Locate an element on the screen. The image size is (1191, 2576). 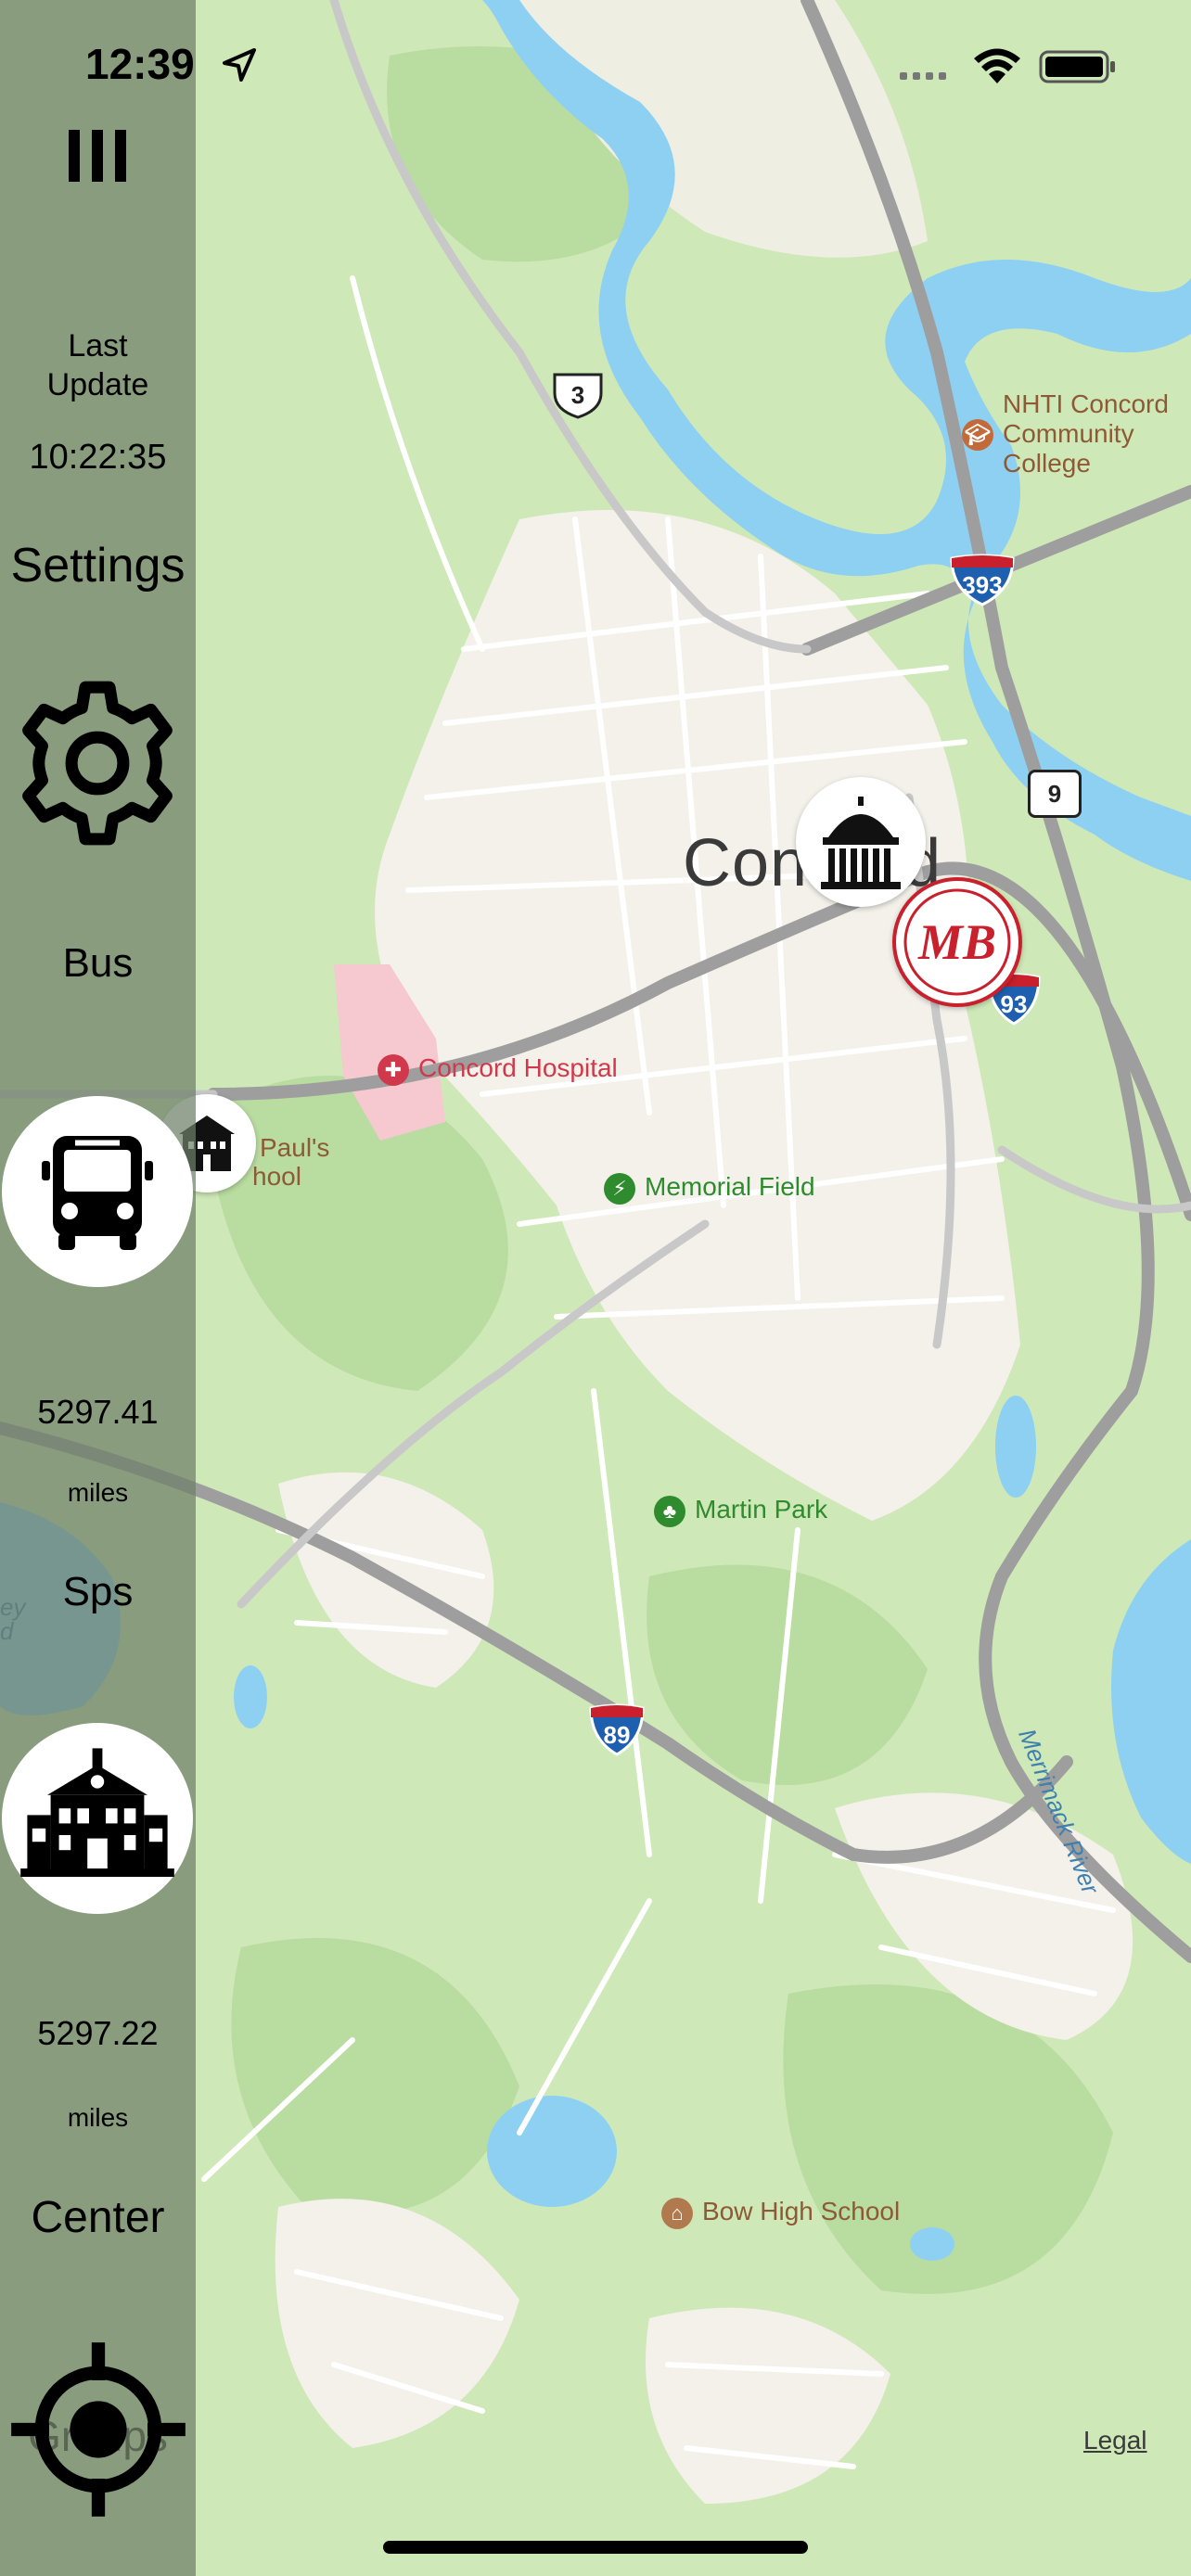
sps-button is located at coordinates (97, 1819).